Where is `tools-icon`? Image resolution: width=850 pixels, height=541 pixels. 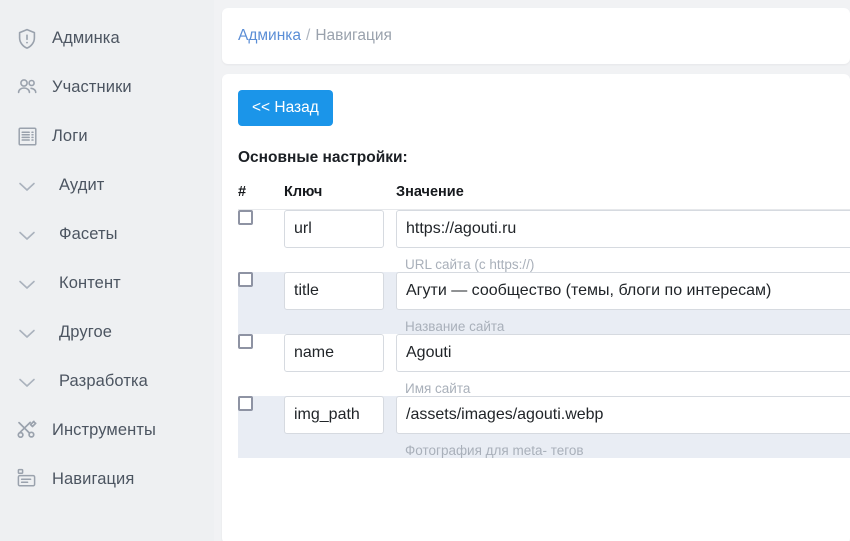 tools-icon is located at coordinates (27, 431).